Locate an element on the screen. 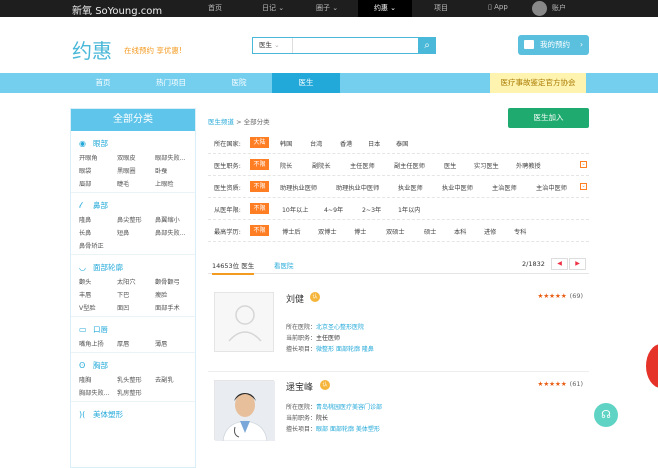 The height and width of the screenshot is (468, 658). filter-option: 本科 is located at coordinates (460, 231).